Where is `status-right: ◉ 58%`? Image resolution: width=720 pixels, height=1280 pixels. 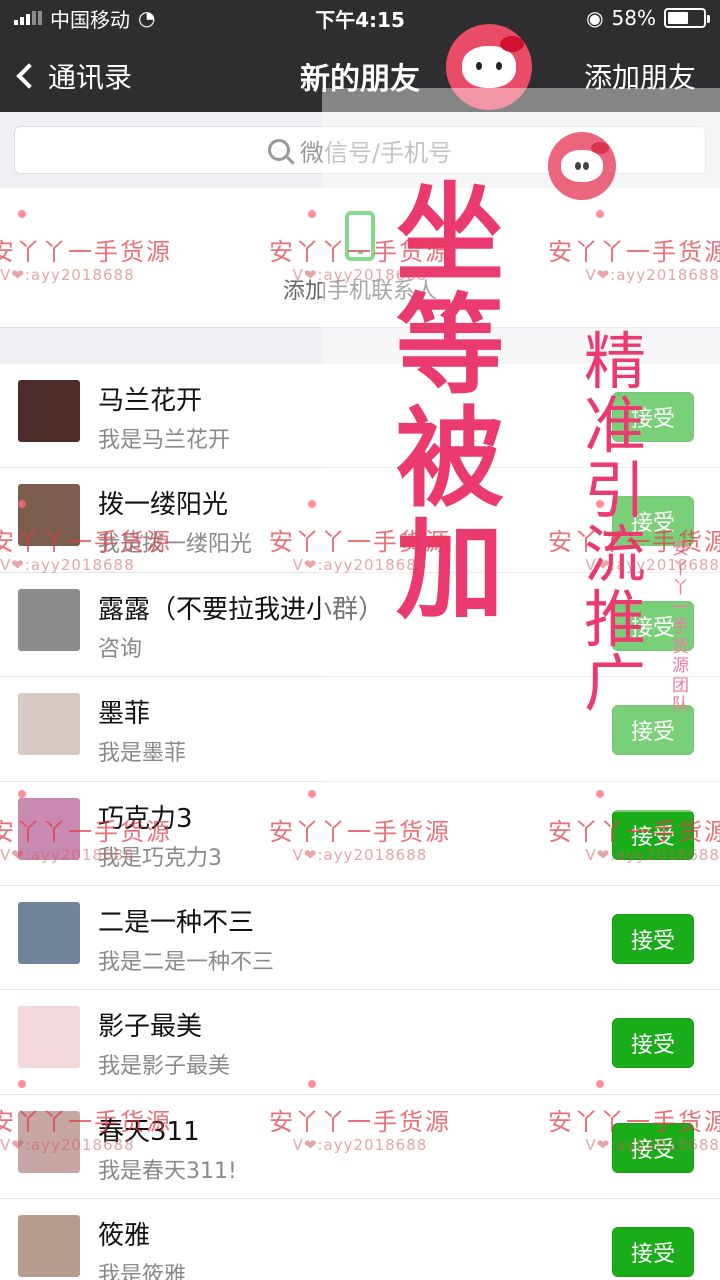 status-right: ◉ 58% is located at coordinates (648, 18).